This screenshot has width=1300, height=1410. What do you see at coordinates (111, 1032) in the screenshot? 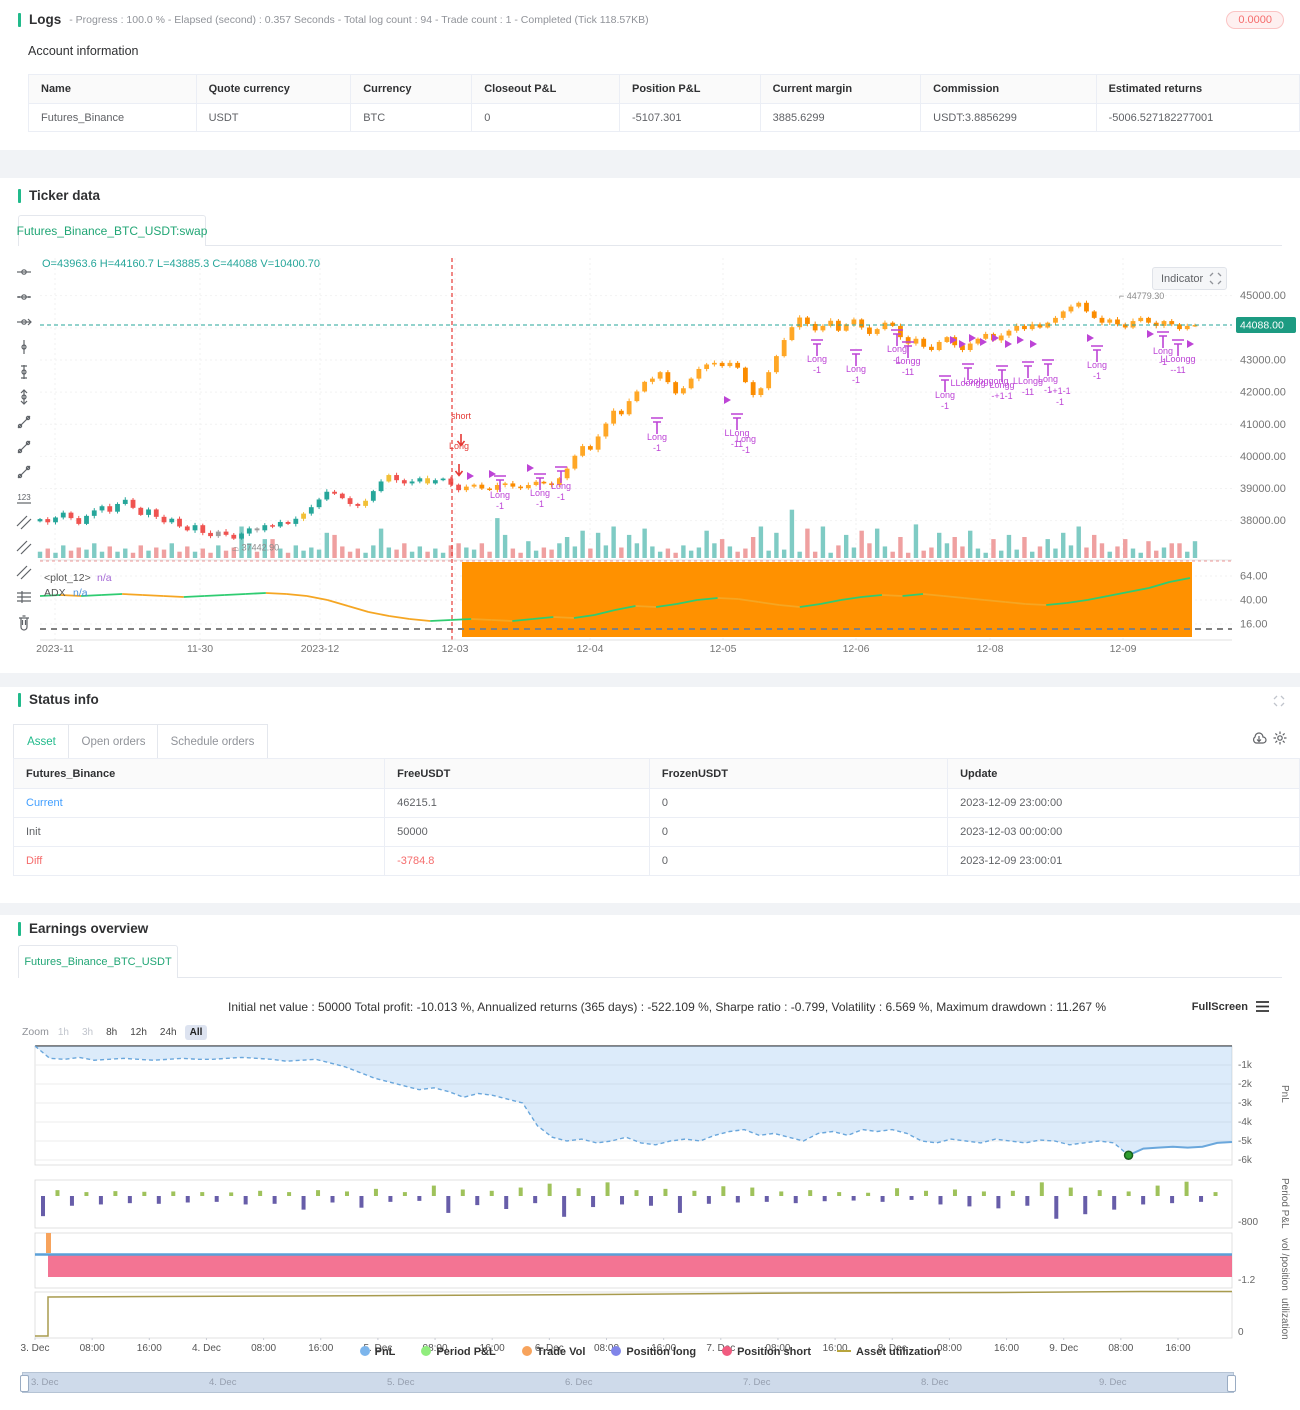
I see `zoom-button-8h: 8h` at bounding box center [111, 1032].